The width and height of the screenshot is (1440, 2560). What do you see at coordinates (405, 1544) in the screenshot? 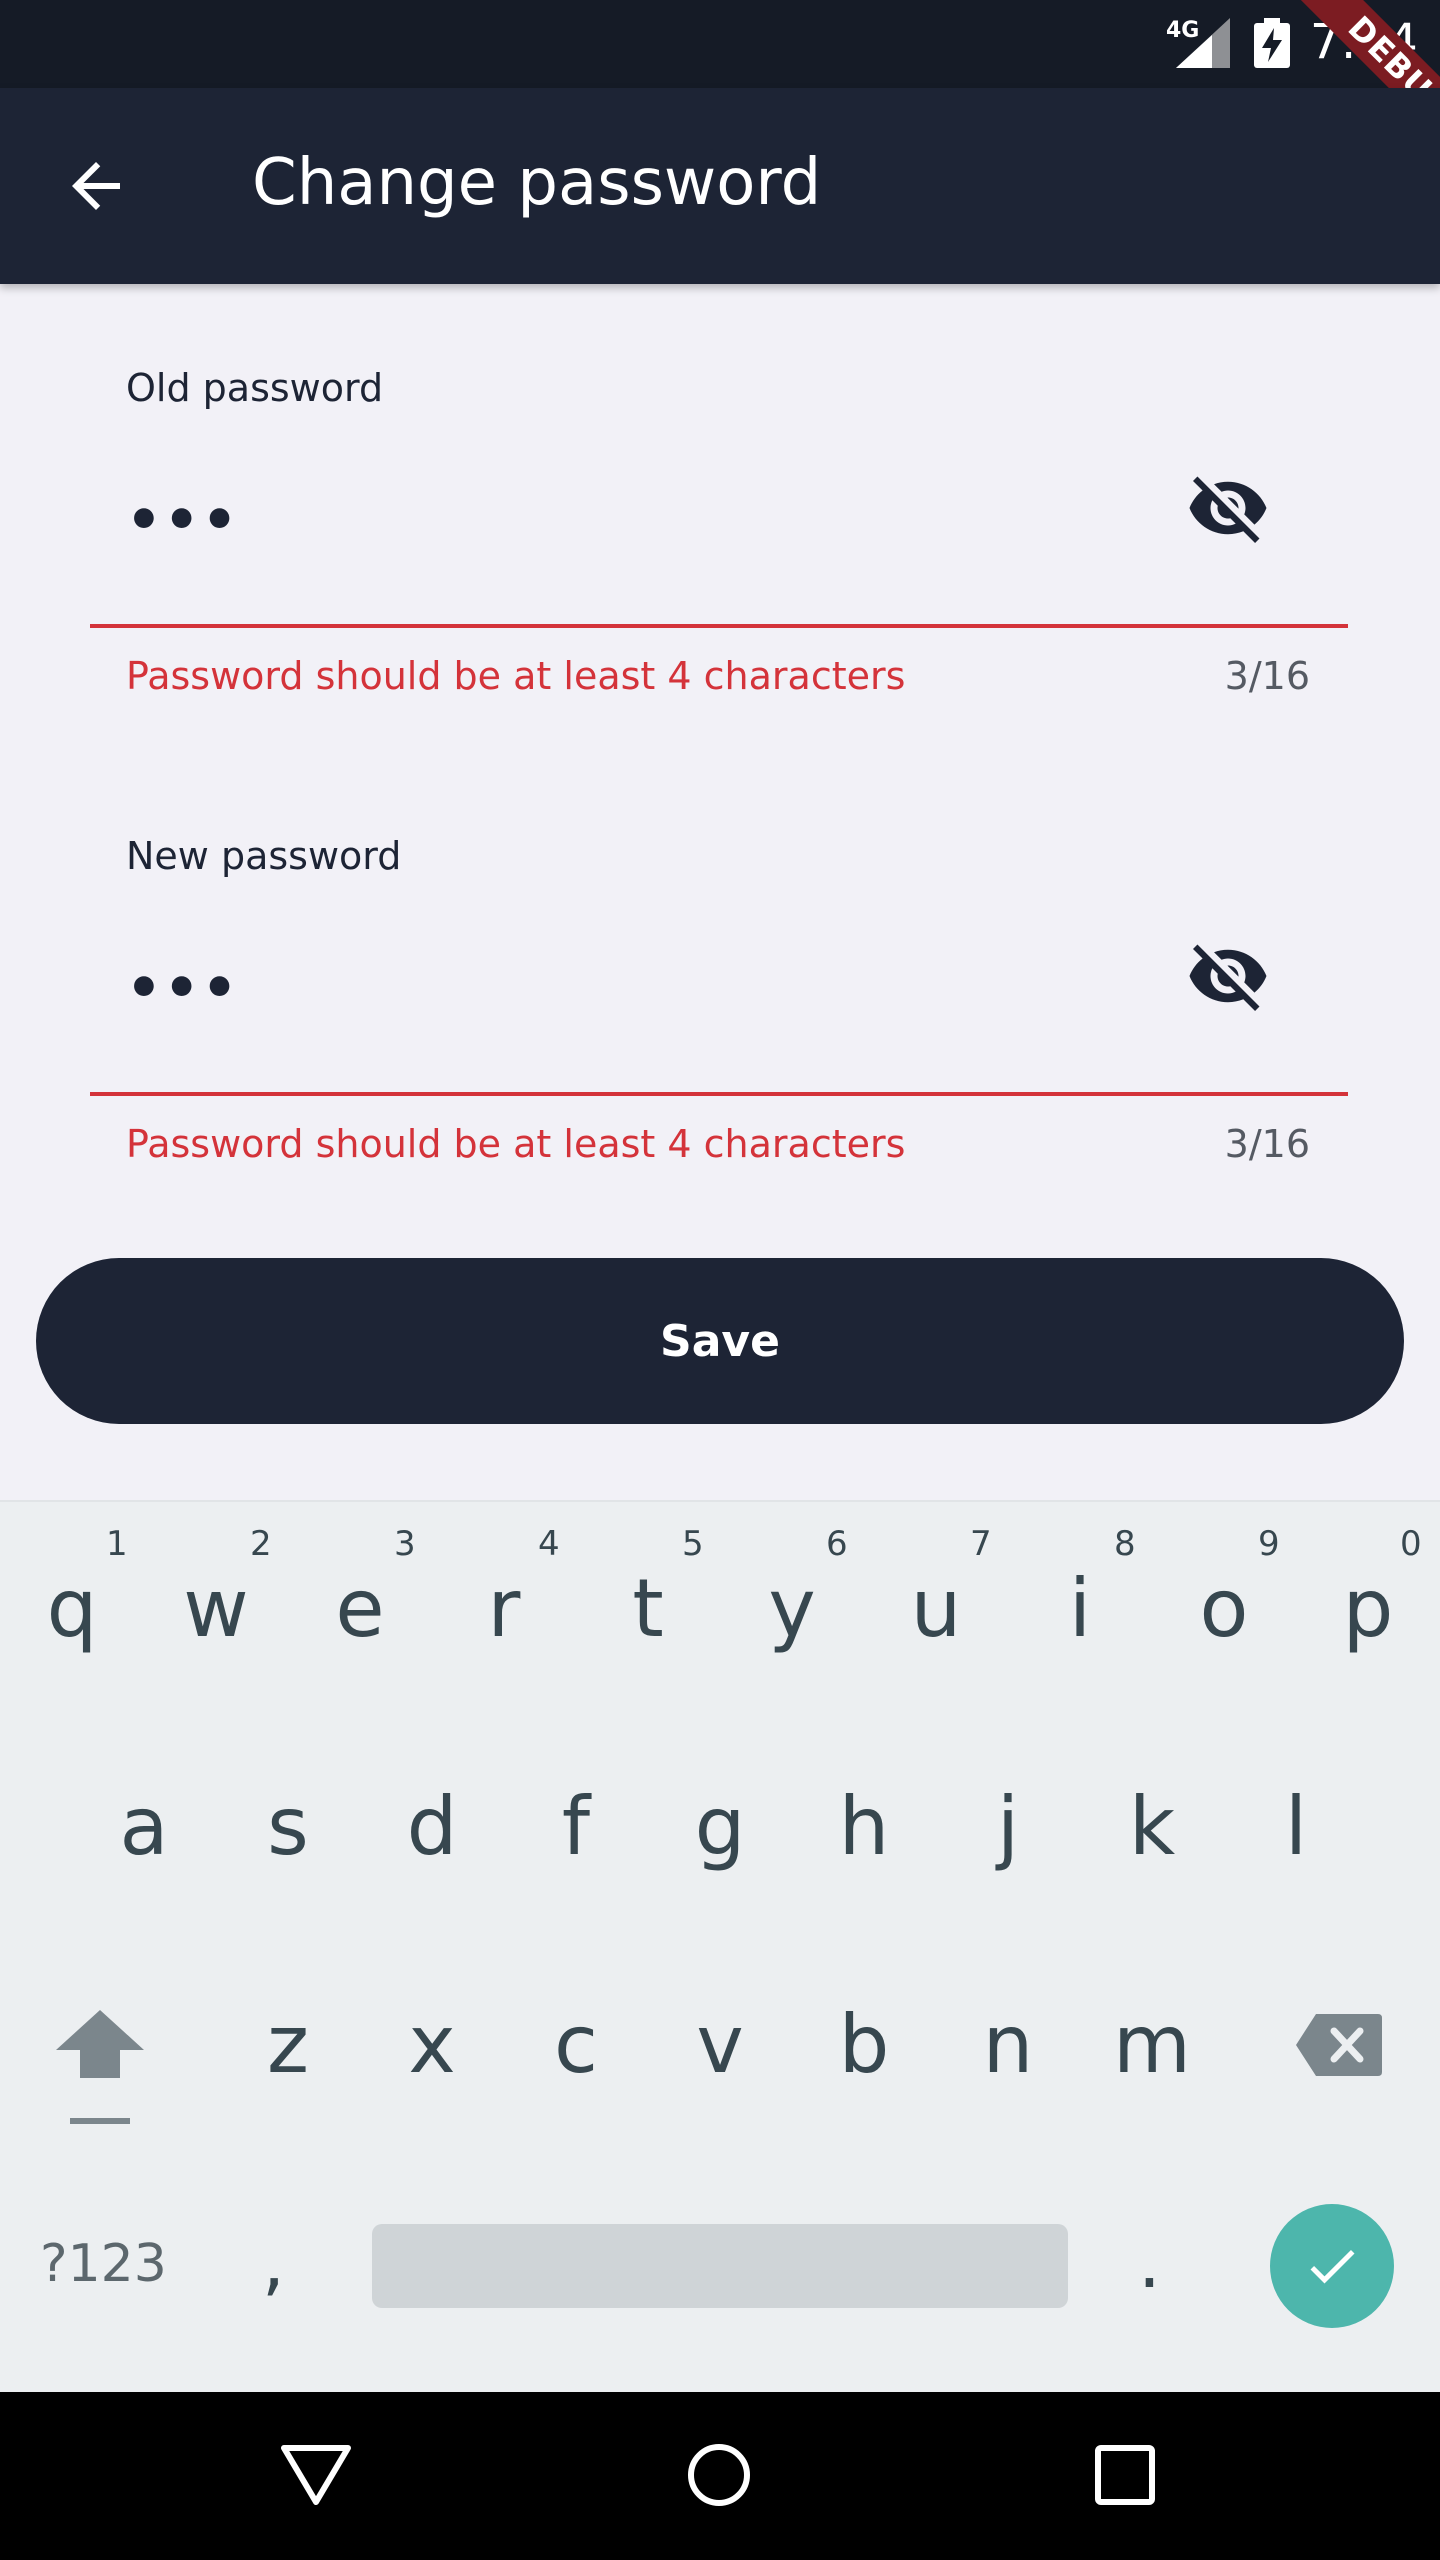
I see `key-hint-3: 3` at bounding box center [405, 1544].